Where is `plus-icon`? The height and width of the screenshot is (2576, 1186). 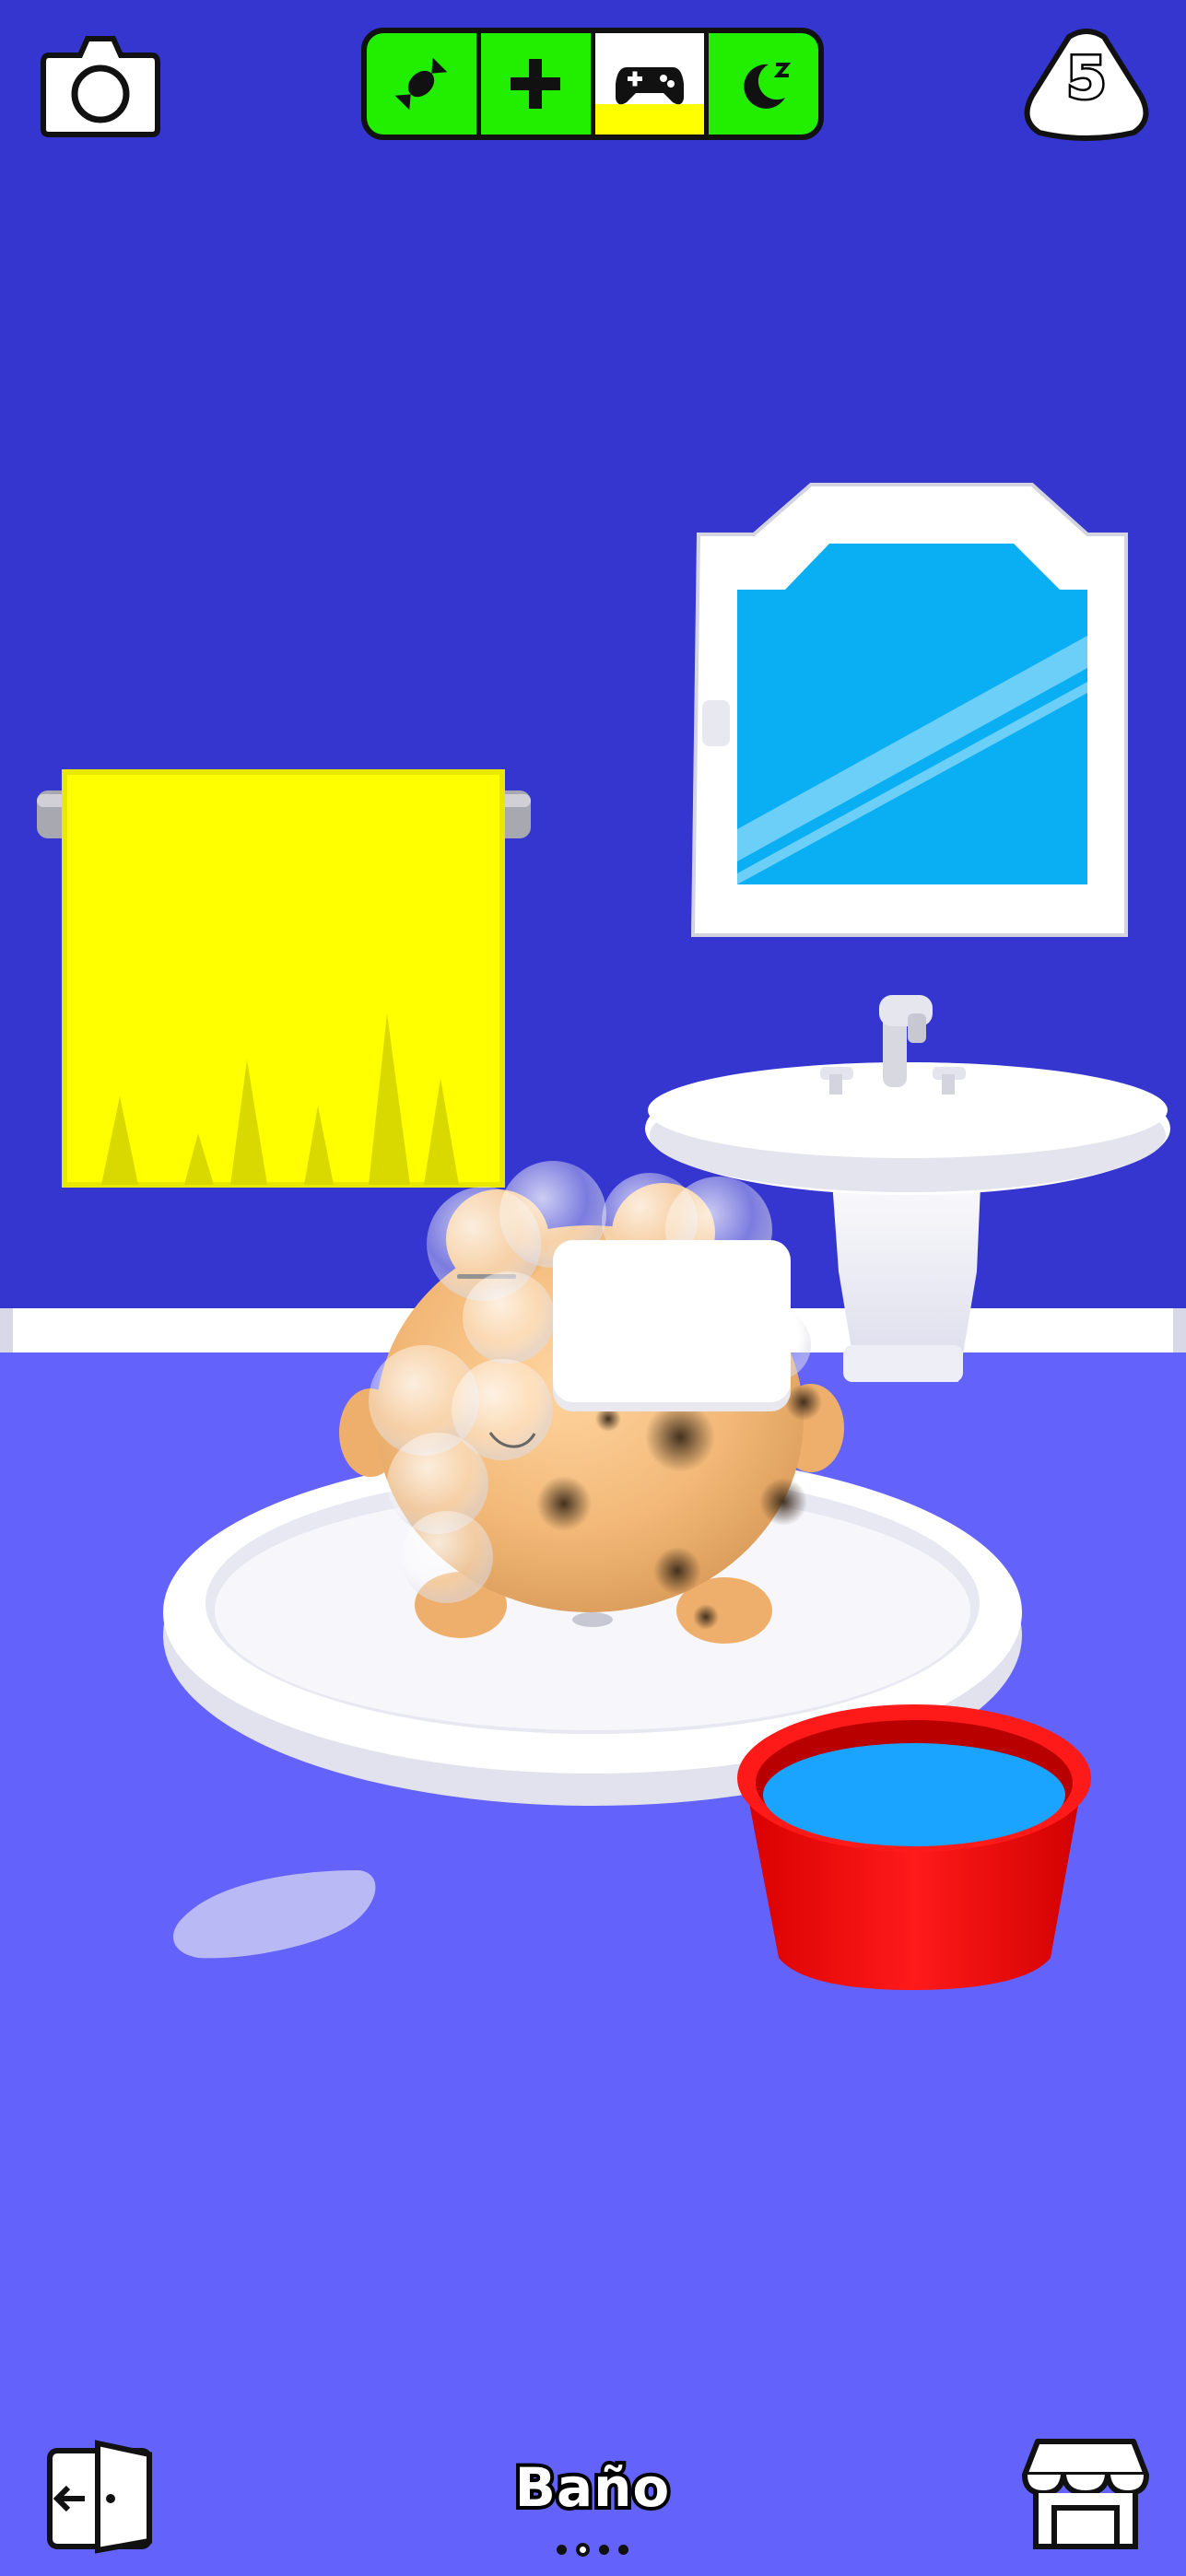
plus-icon is located at coordinates (536, 84).